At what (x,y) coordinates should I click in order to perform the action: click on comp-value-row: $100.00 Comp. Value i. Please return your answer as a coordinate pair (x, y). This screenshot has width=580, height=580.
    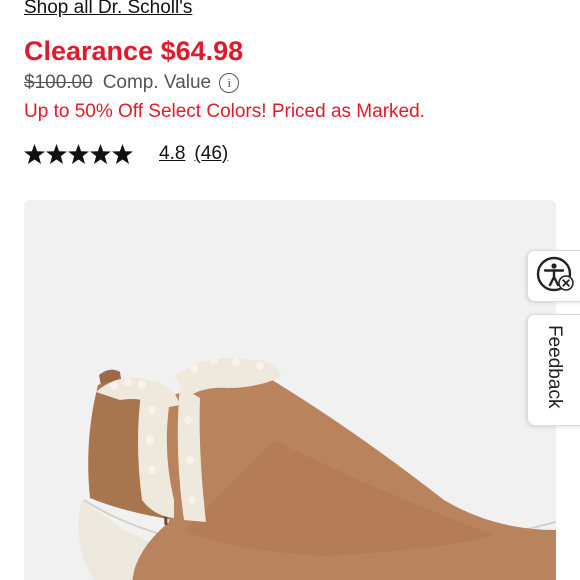
    Looking at the image, I should click on (132, 83).